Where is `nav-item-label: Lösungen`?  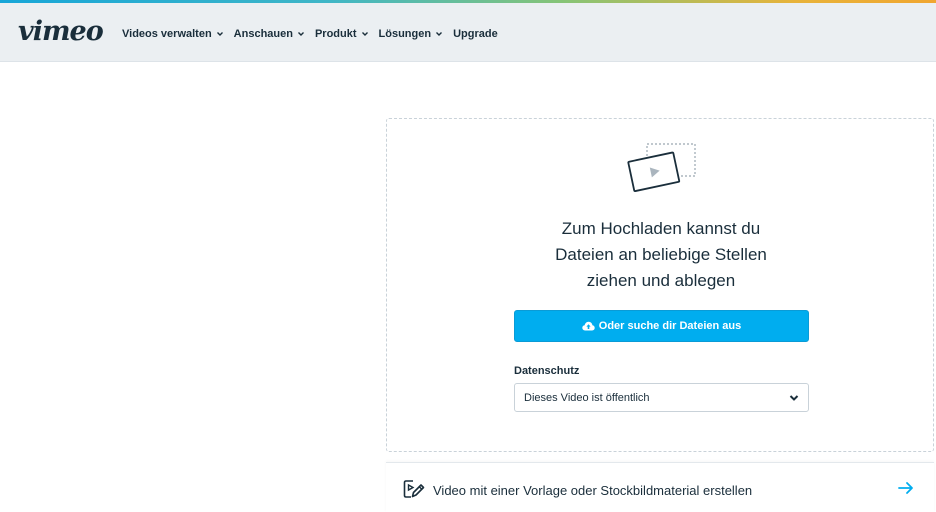
nav-item-label: Lösungen is located at coordinates (405, 34).